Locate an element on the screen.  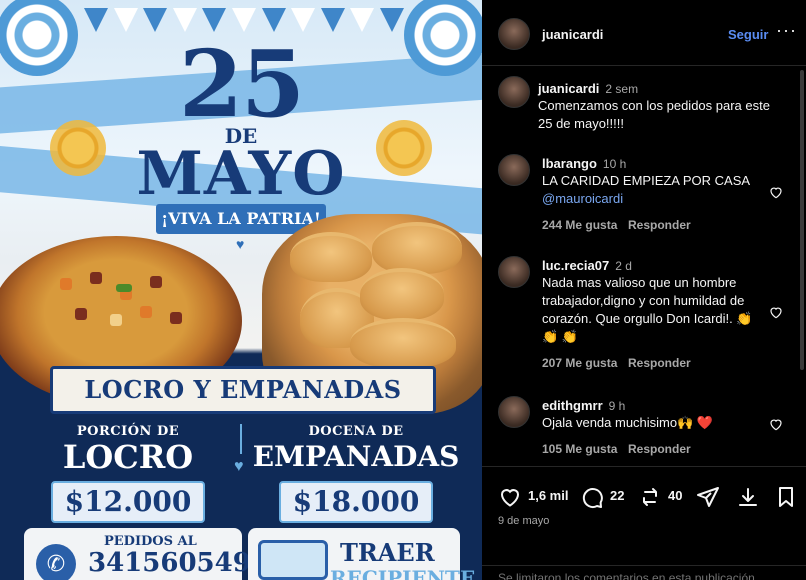
repost-icon is located at coordinates (650, 497).